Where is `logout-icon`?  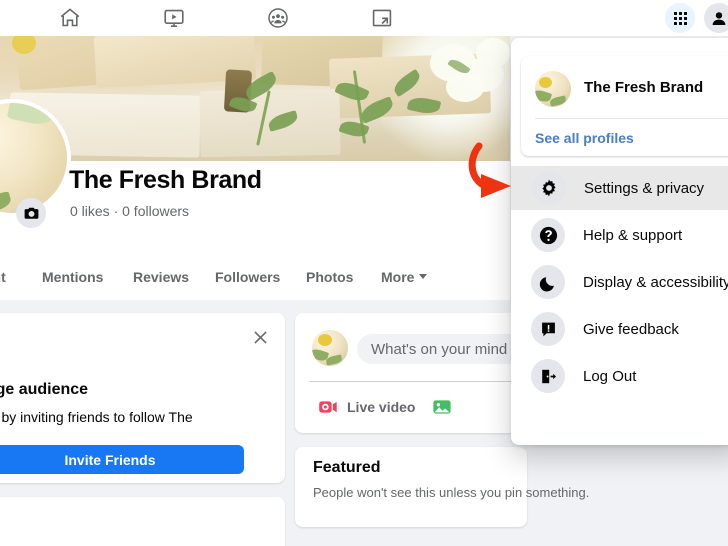
logout-icon is located at coordinates (548, 376).